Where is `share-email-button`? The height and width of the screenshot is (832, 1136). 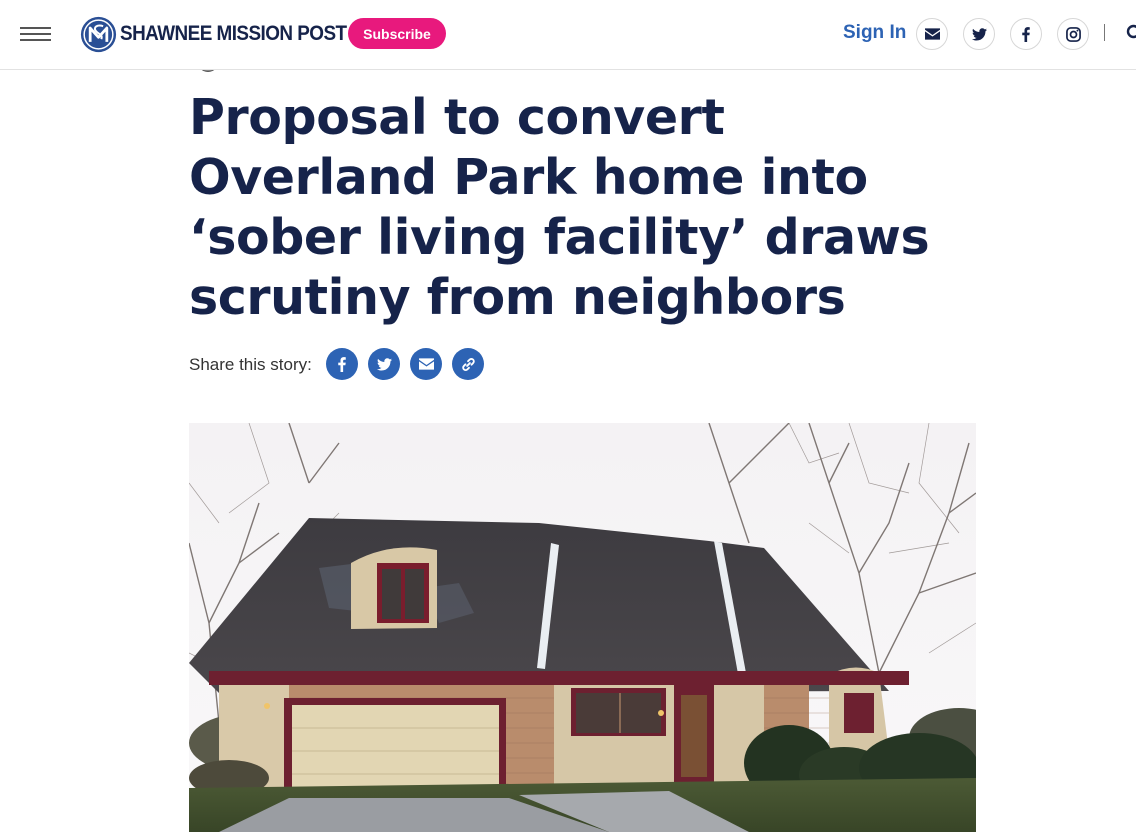 share-email-button is located at coordinates (426, 364).